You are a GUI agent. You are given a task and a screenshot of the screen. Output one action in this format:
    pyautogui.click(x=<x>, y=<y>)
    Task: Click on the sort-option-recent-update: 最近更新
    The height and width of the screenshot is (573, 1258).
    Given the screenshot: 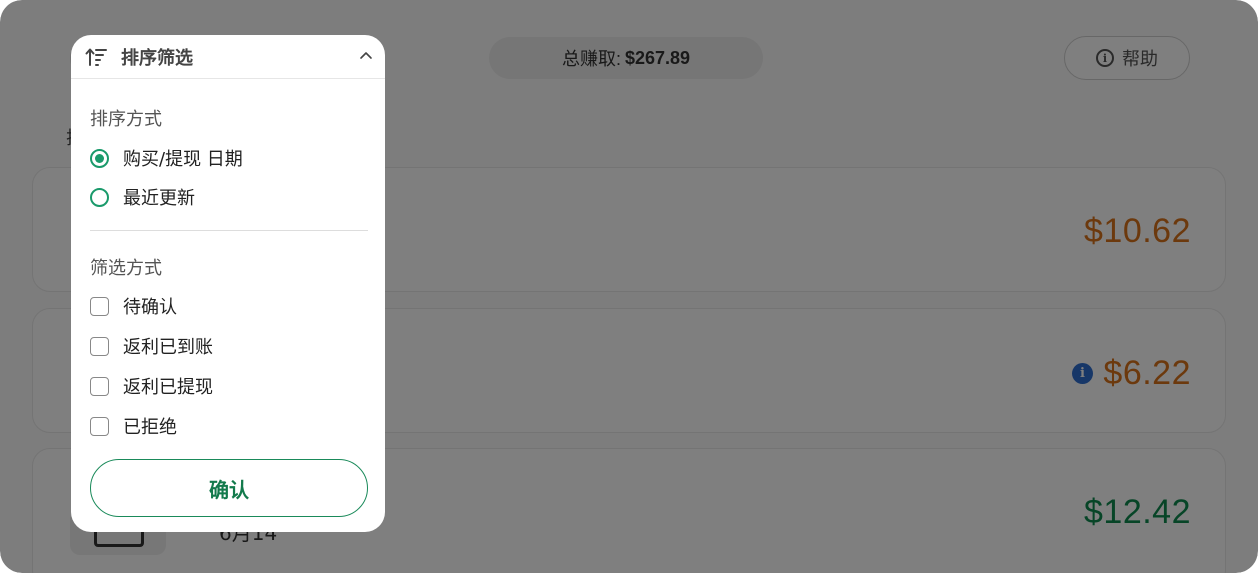 What is the action you would take?
    pyautogui.click(x=142, y=197)
    